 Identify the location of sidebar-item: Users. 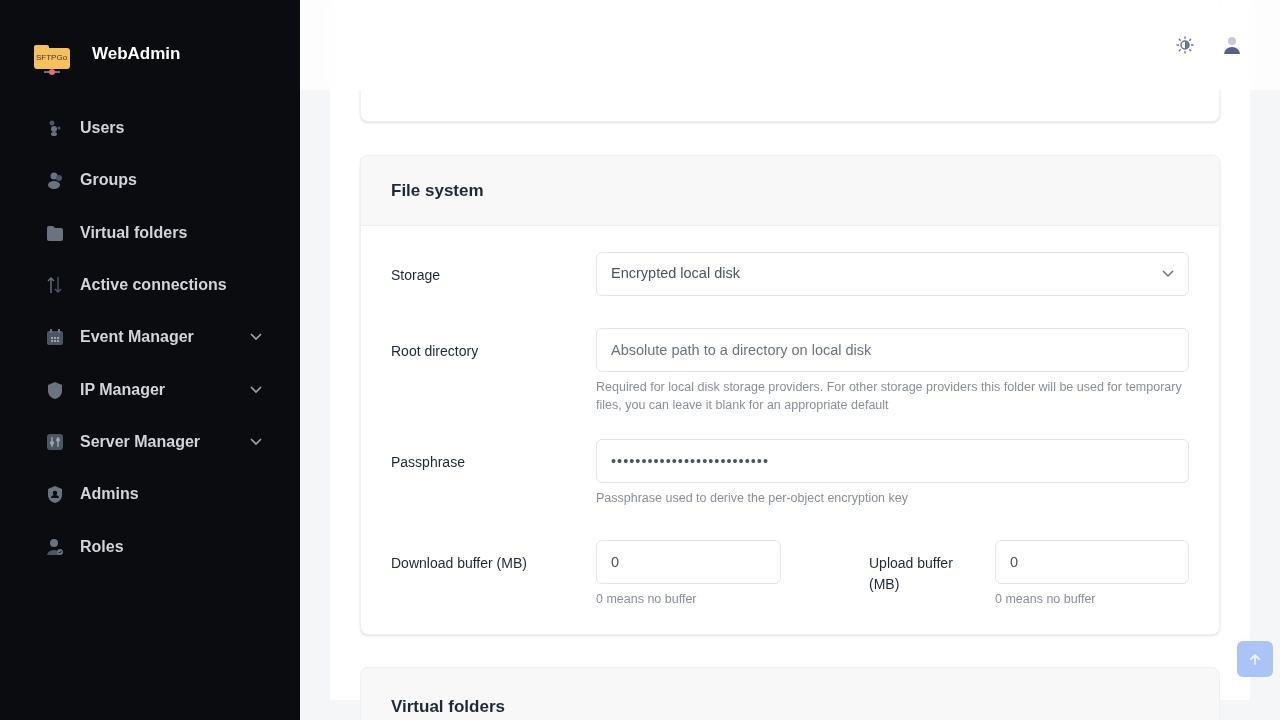
(154, 128).